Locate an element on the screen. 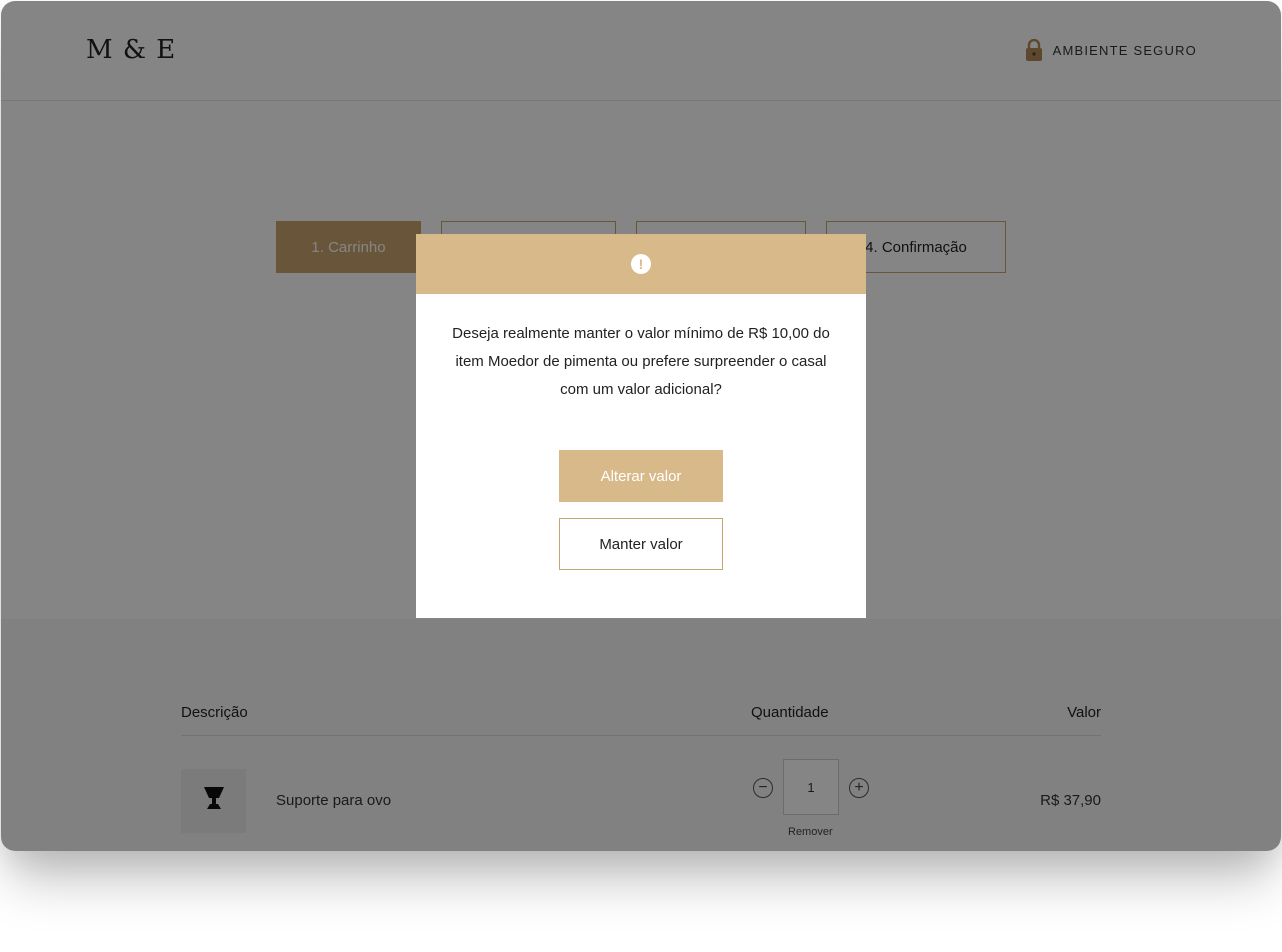  dialog-header: ! is located at coordinates (641, 264).